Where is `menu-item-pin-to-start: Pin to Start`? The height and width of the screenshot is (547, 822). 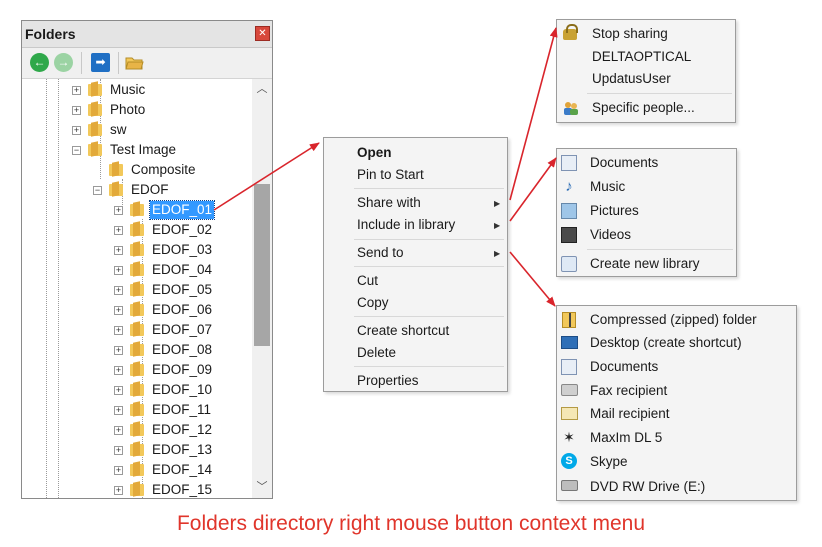 menu-item-pin-to-start: Pin to Start is located at coordinates (390, 175).